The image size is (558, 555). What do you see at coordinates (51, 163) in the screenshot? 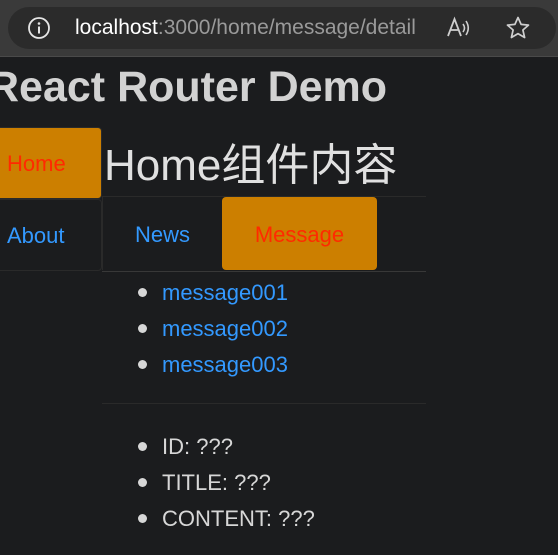
I see `nav-link-home: Home` at bounding box center [51, 163].